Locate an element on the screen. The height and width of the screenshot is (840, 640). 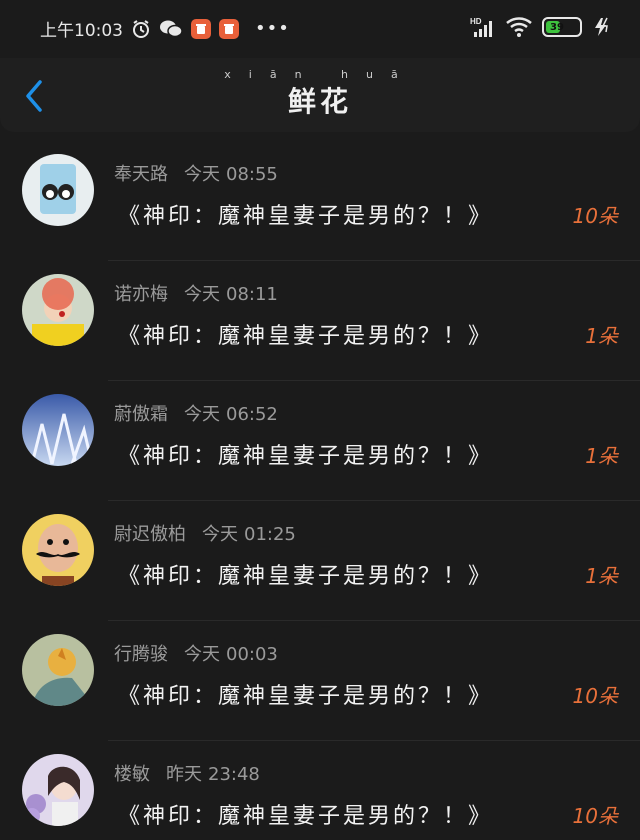
sender-name: 尉迟傲柏 is located at coordinates (150, 534).